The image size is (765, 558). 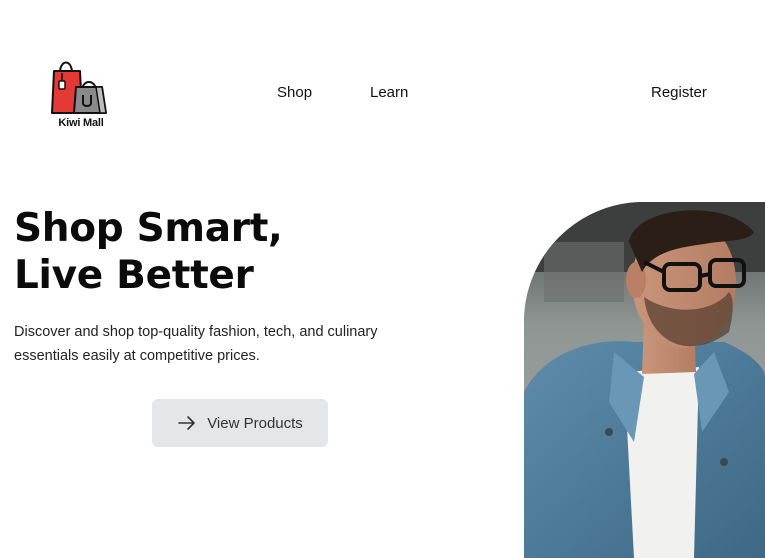 I want to click on nav-register-link: Register, so click(x=679, y=92).